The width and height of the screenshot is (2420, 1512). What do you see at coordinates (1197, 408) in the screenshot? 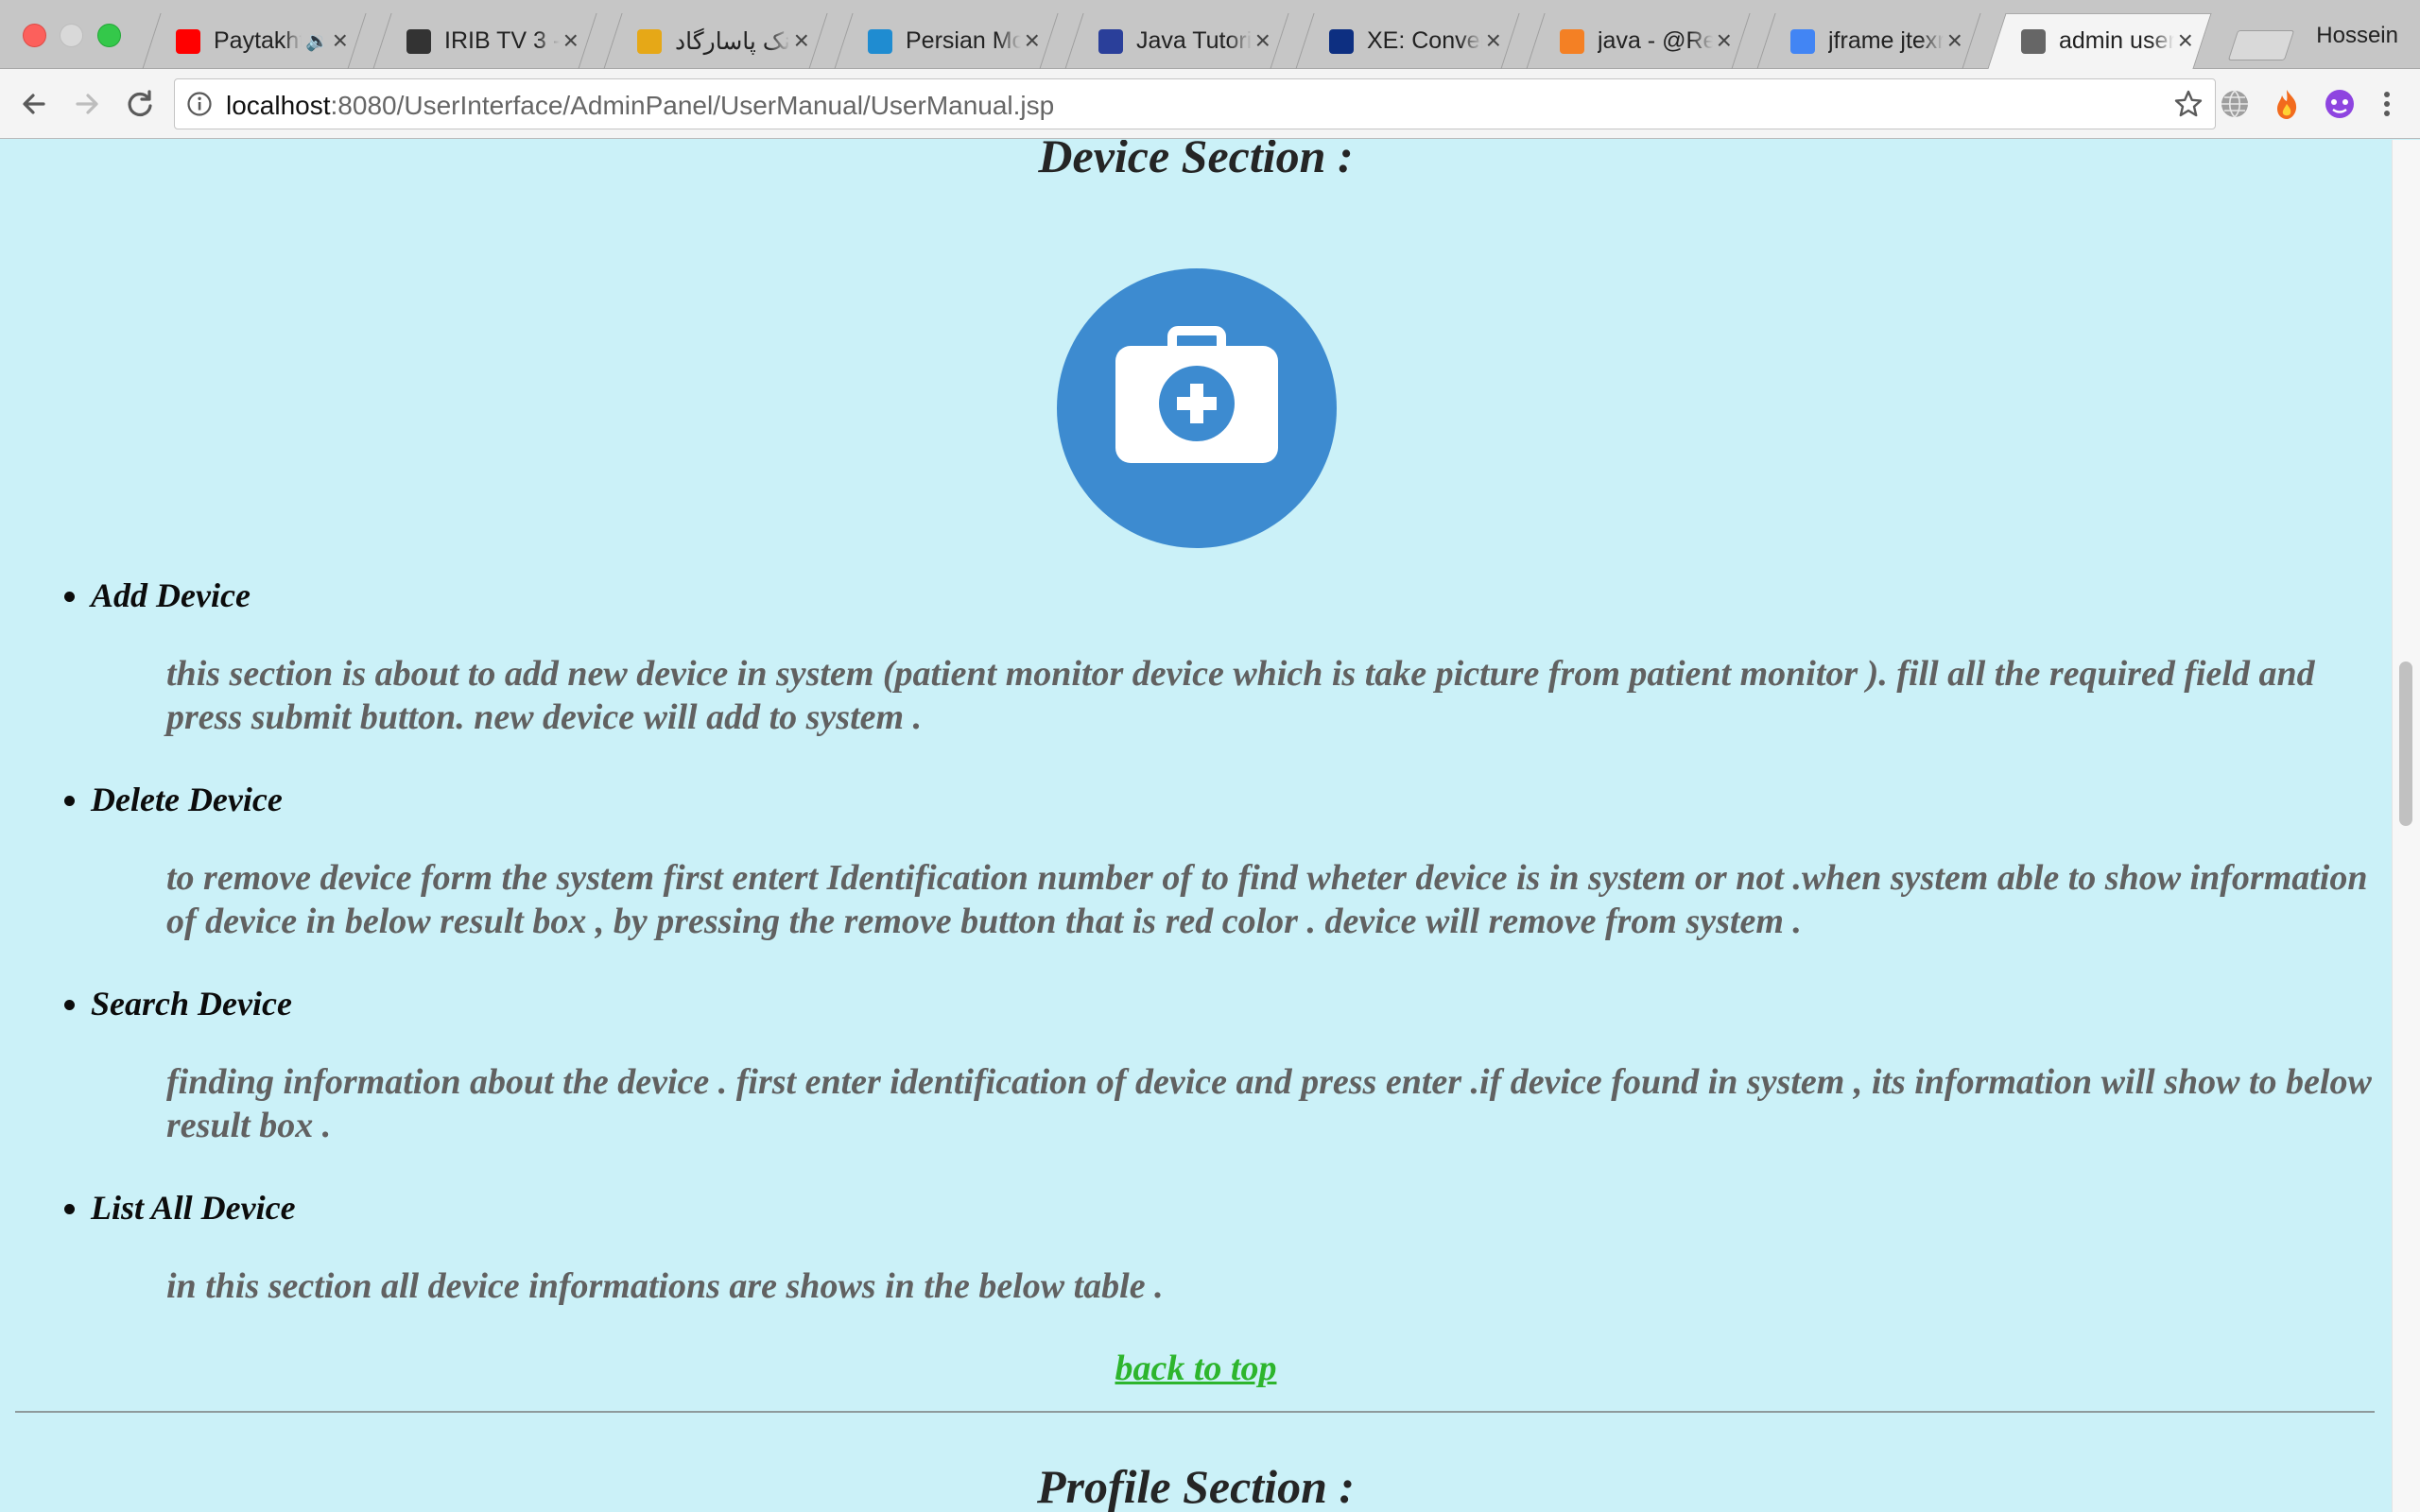
I see `medical-kit-icon` at bounding box center [1197, 408].